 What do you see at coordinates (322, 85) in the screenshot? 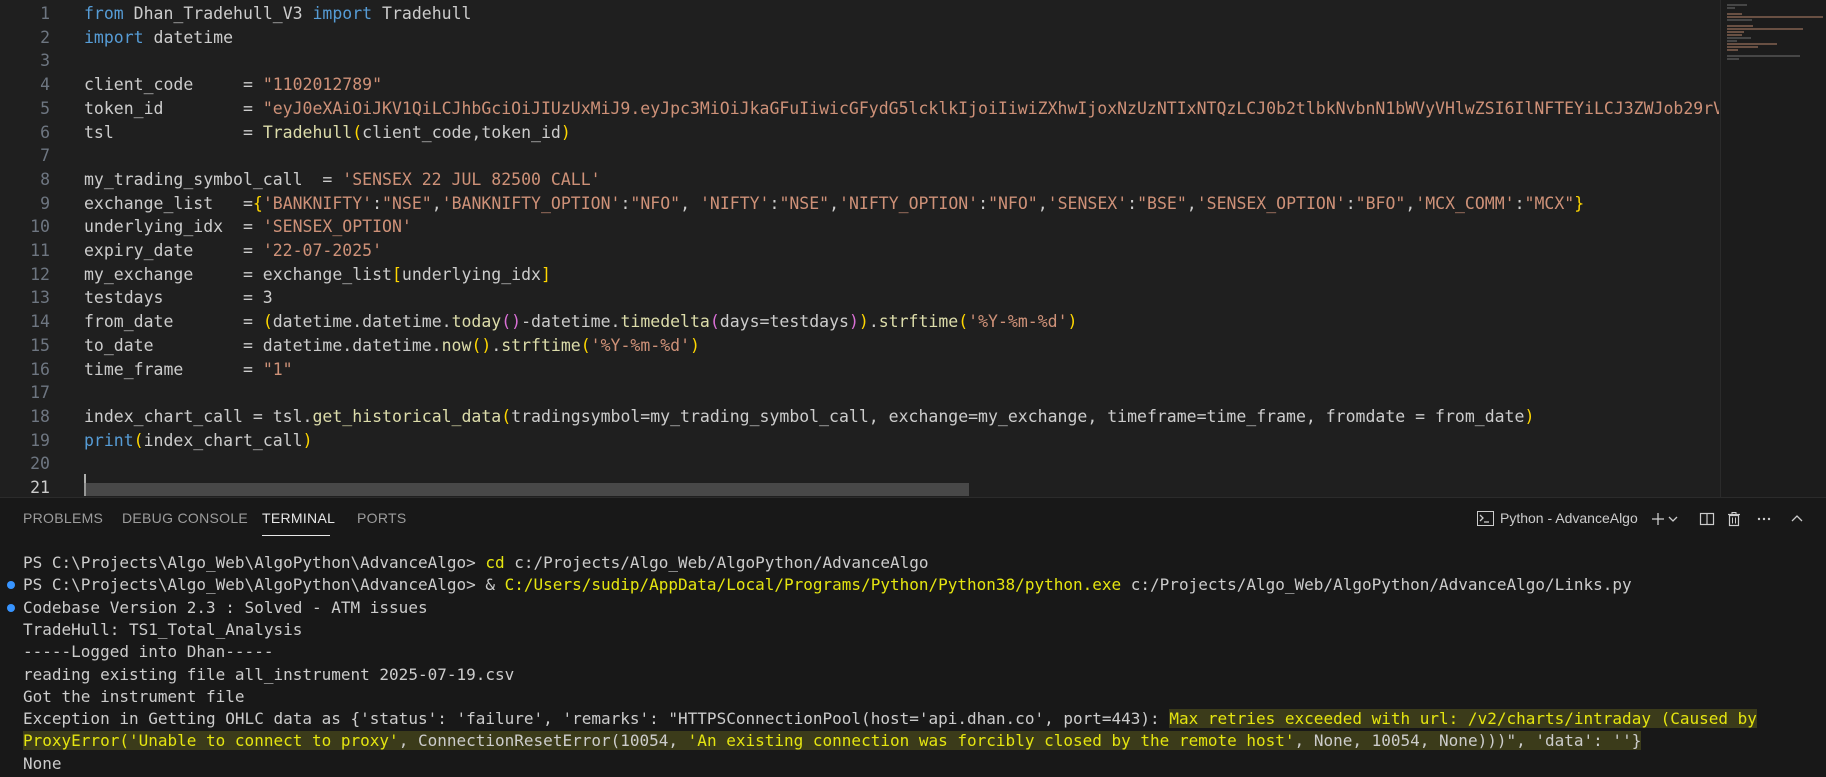
I see `code-token: "1102012789"` at bounding box center [322, 85].